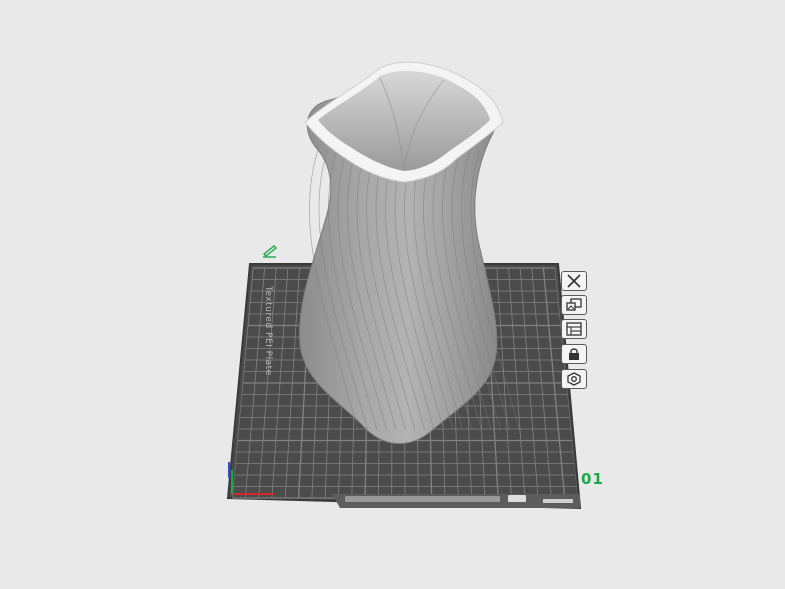  I want to click on edit-plate-name-icon, so click(270, 251).